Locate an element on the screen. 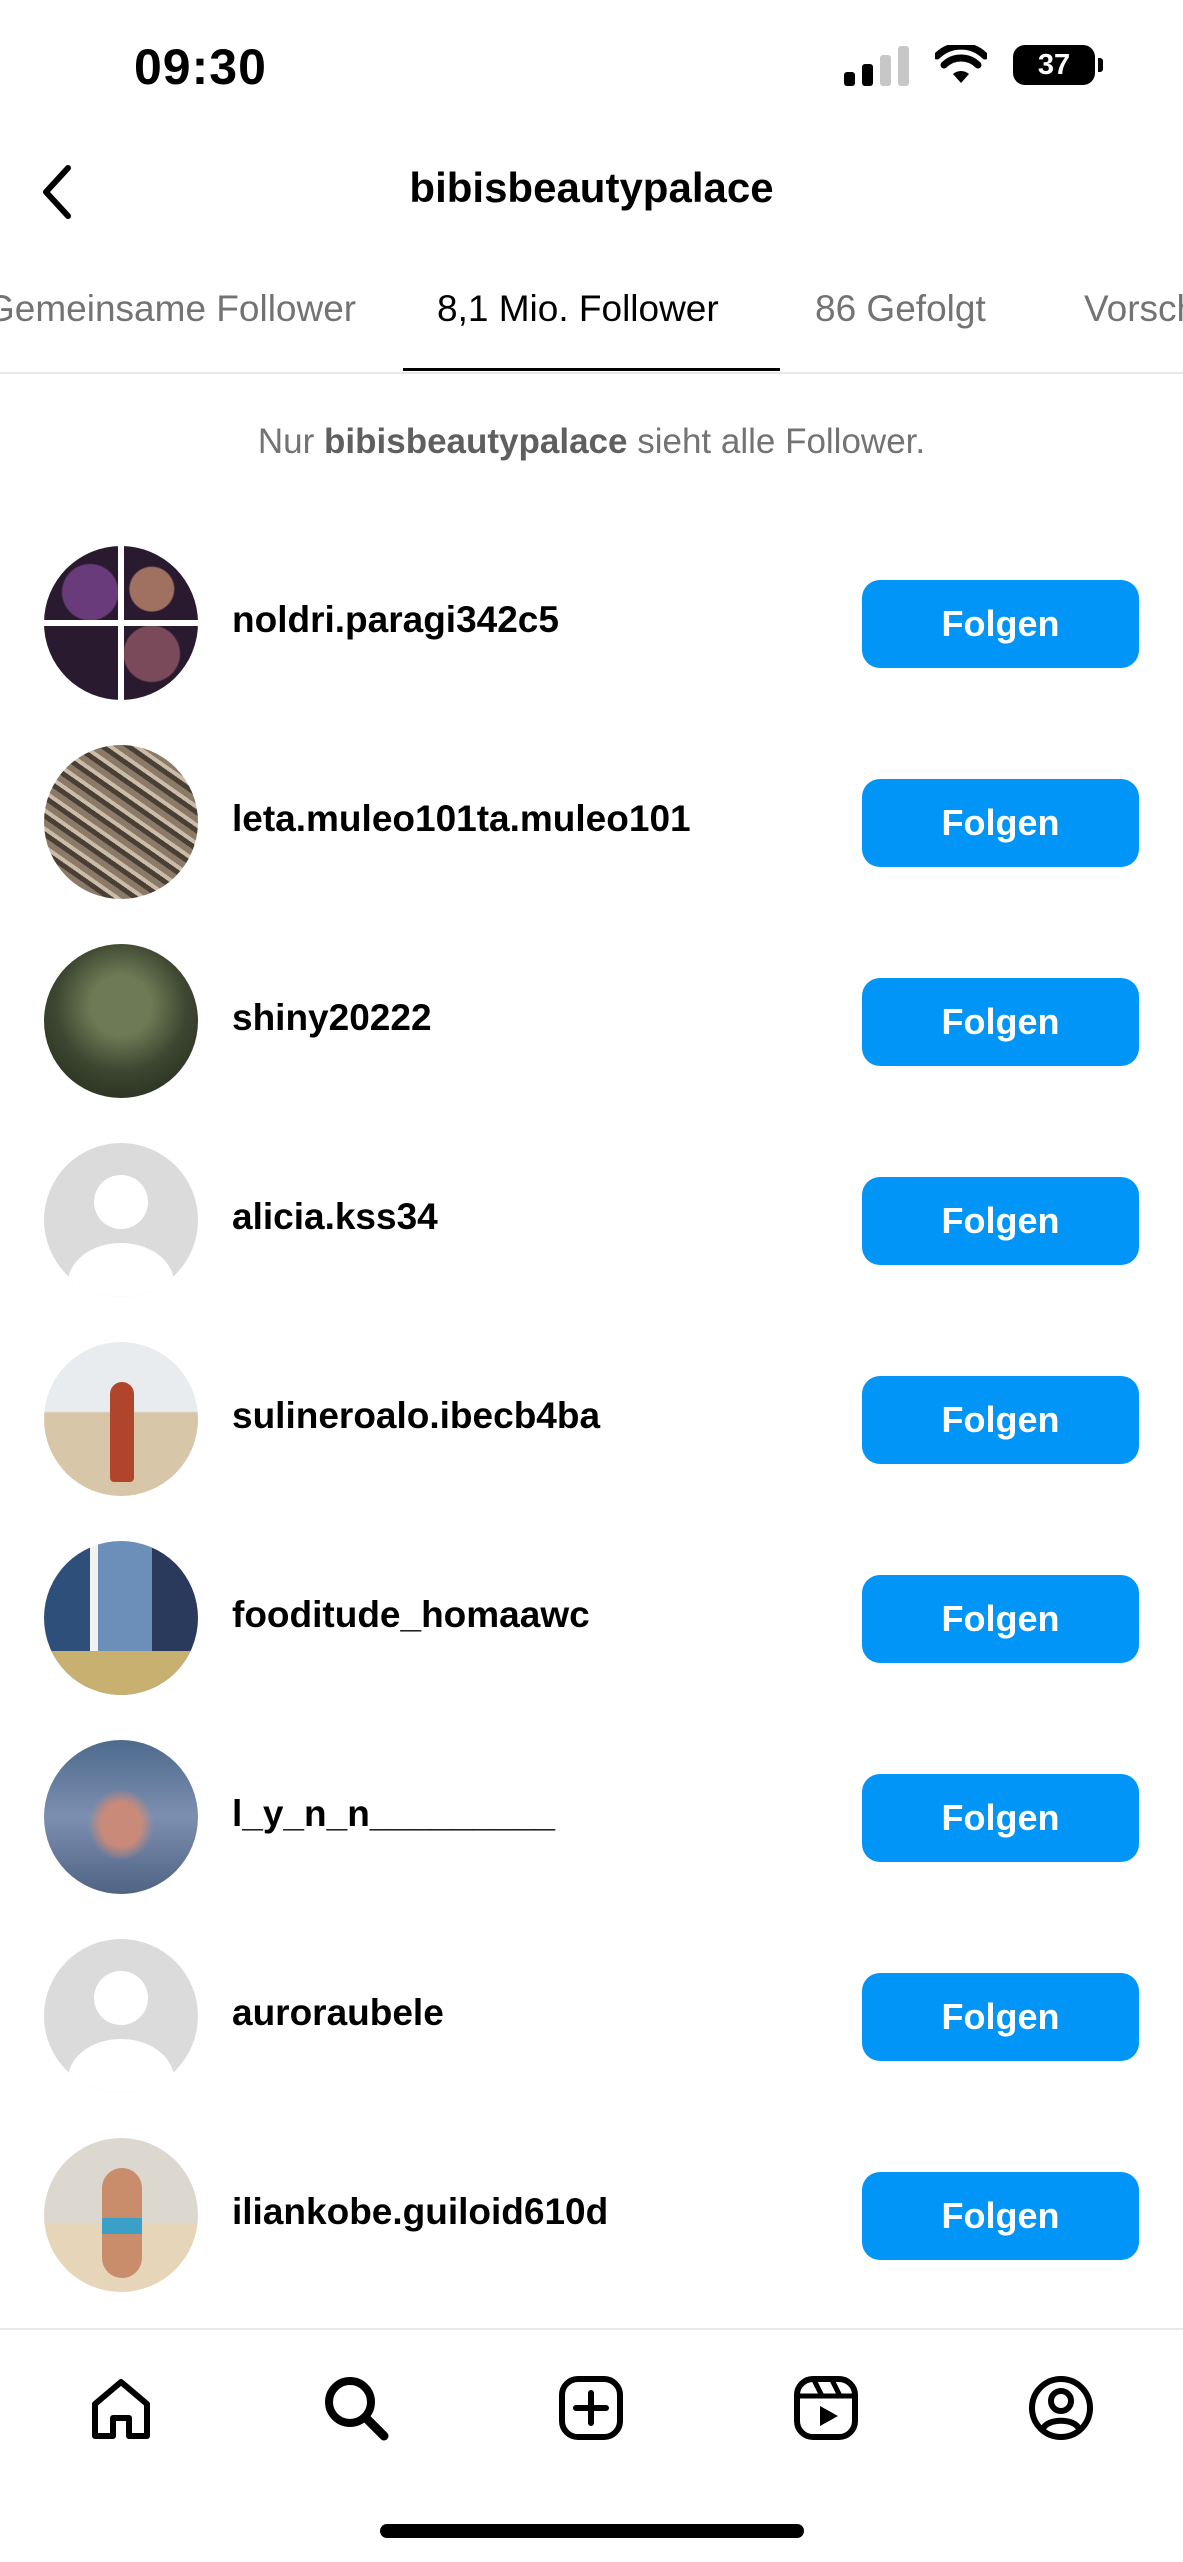  nav-create-post is located at coordinates (591, 2408).